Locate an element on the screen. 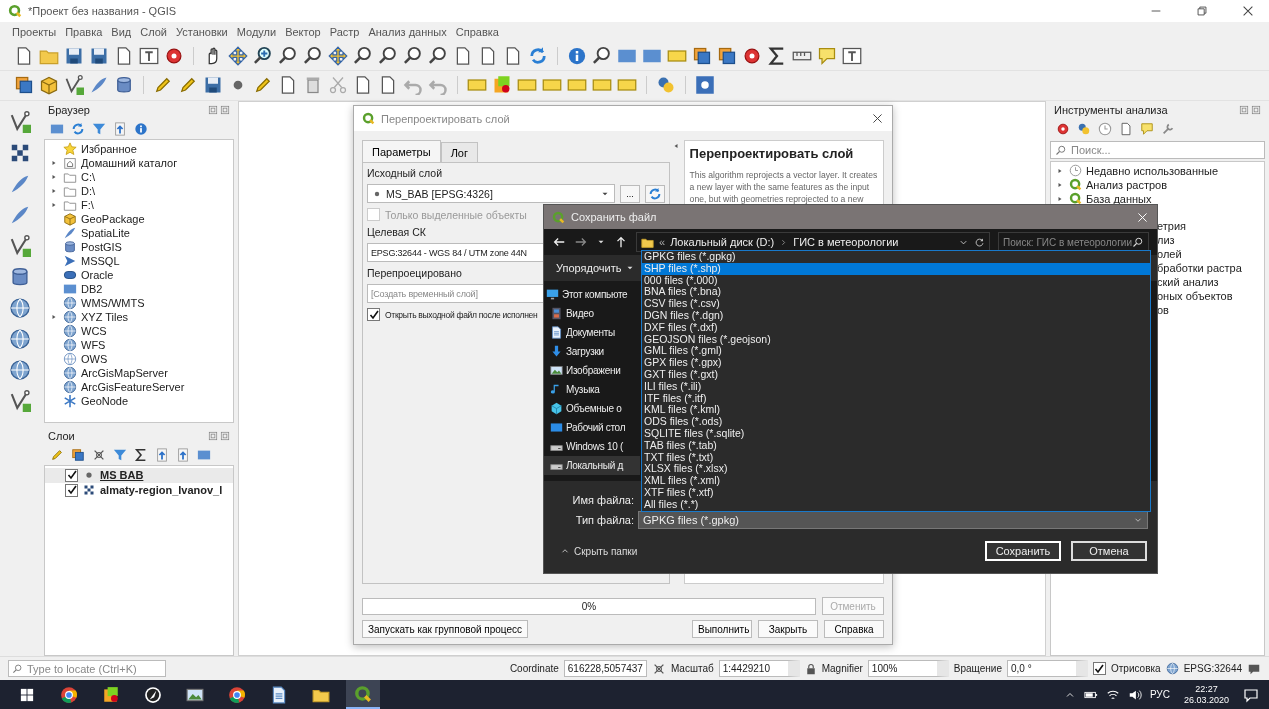  tree-item: ский анализ is located at coordinates (1188, 281).